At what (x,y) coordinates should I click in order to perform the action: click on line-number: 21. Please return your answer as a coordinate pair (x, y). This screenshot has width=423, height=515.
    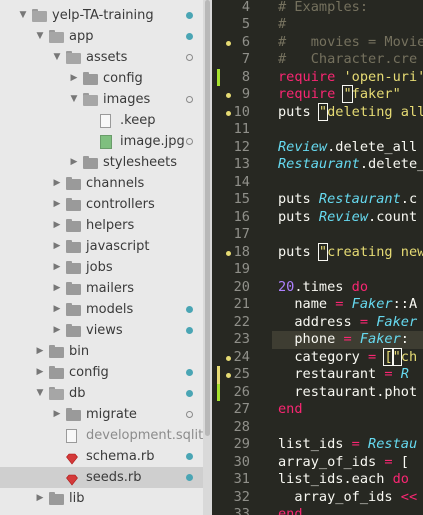
    Looking at the image, I should click on (241, 304).